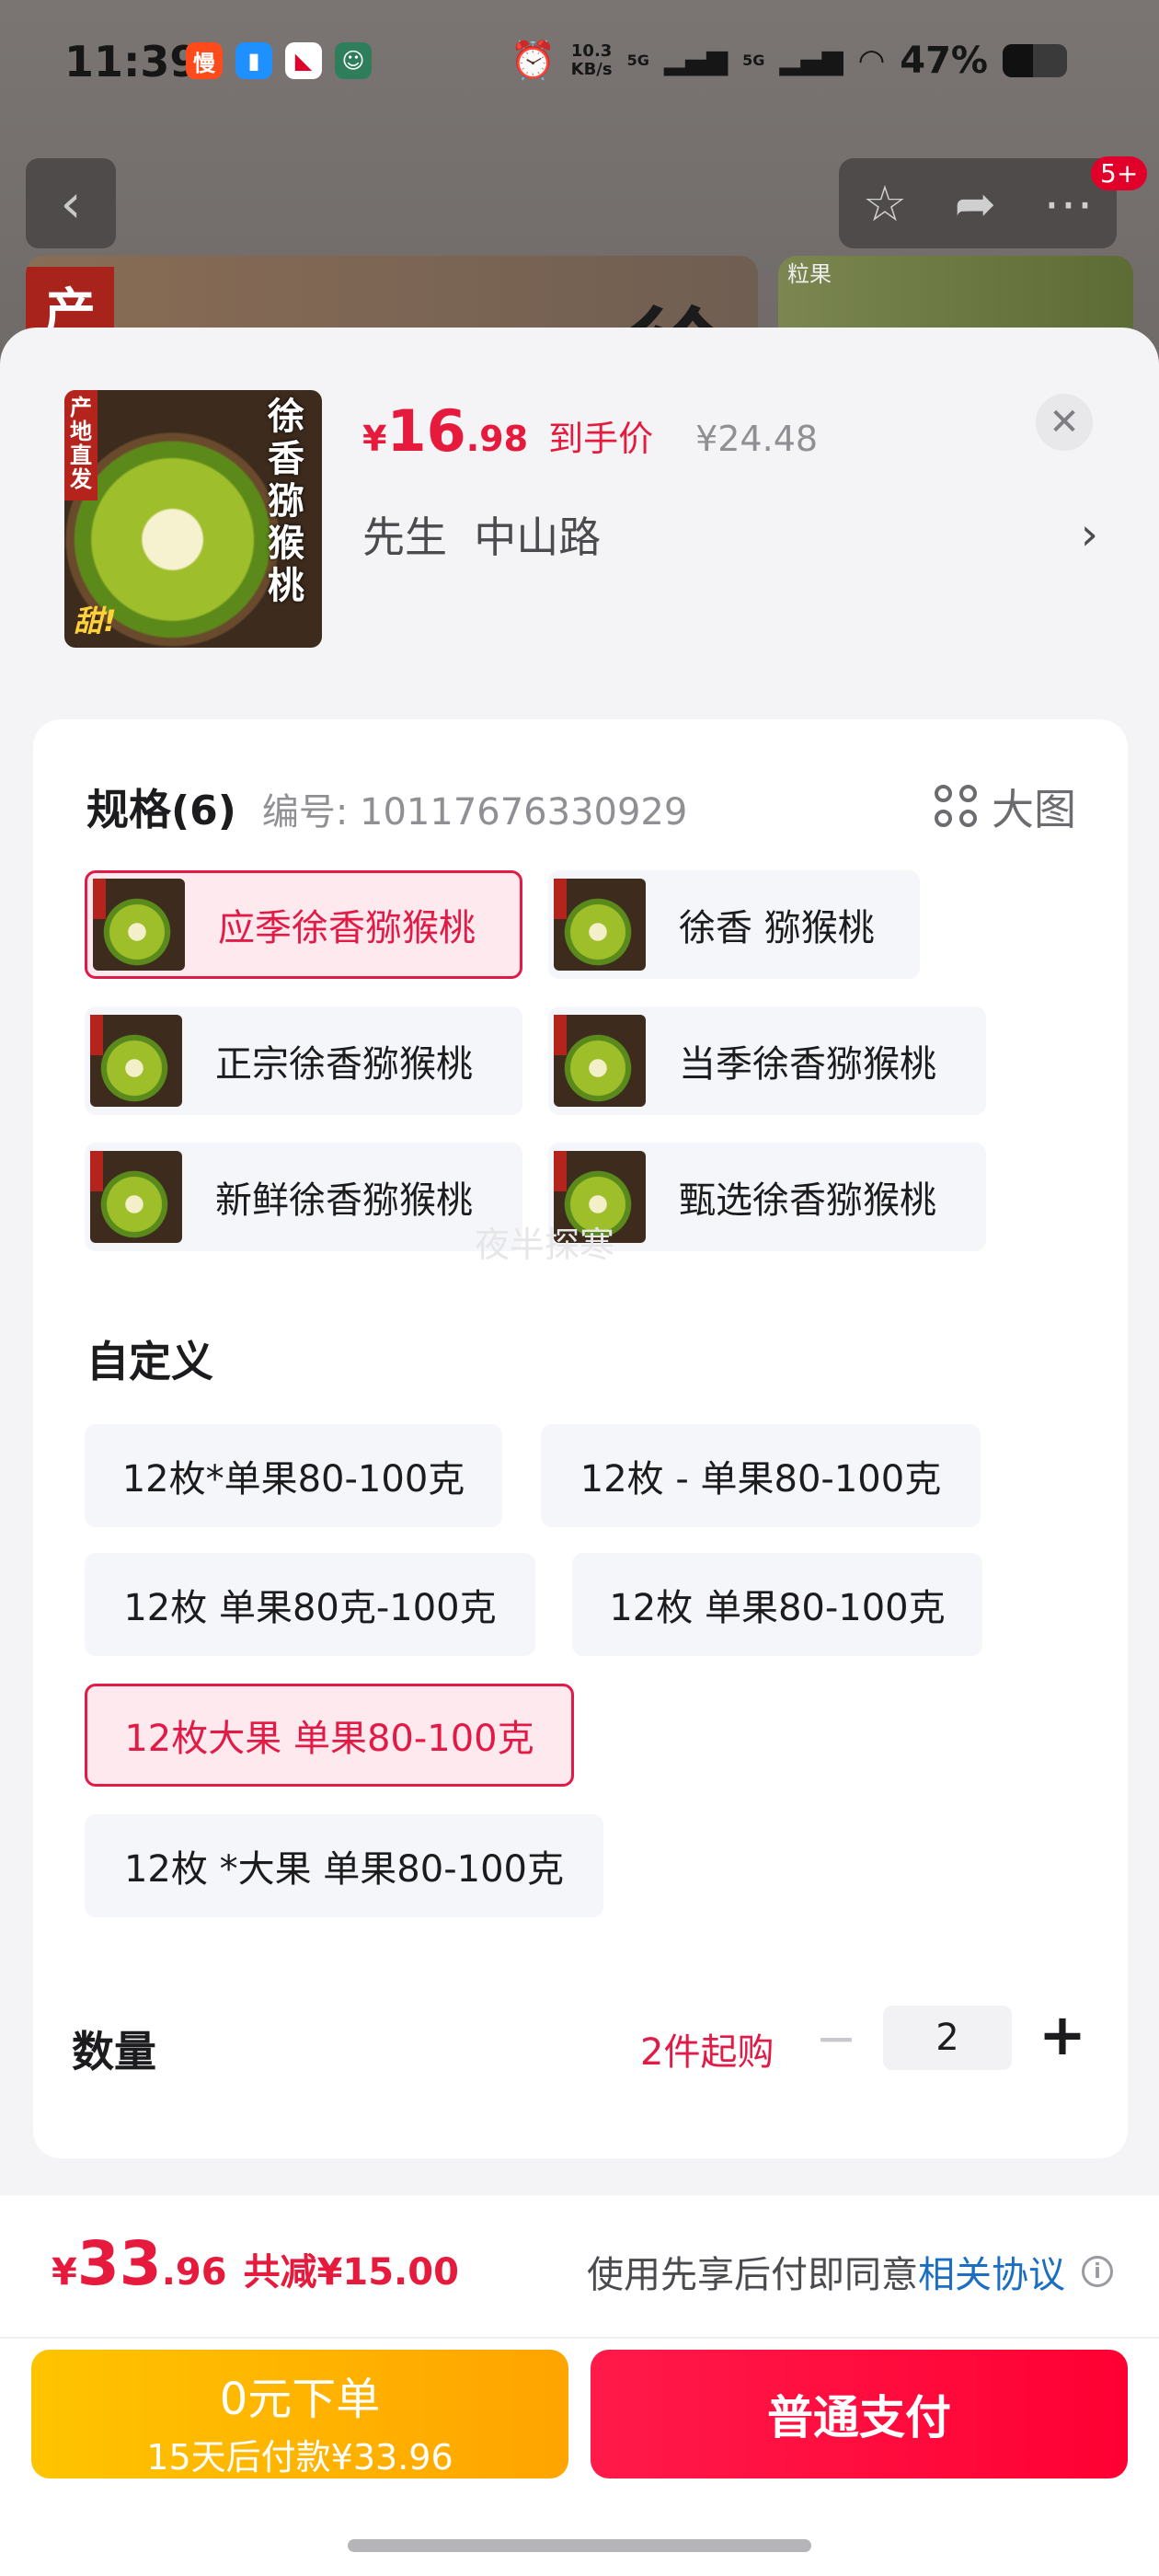  What do you see at coordinates (1068, 204) in the screenshot?
I see `more-icon: ⋯` at bounding box center [1068, 204].